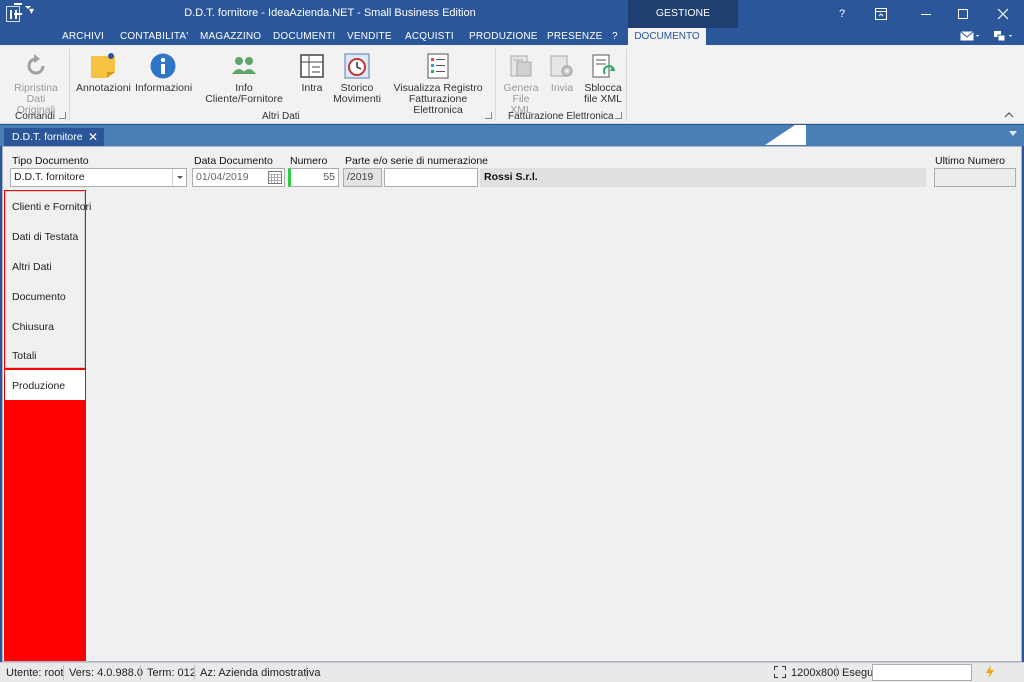 The image size is (1024, 682). I want to click on history-clock-icon, so click(357, 66).